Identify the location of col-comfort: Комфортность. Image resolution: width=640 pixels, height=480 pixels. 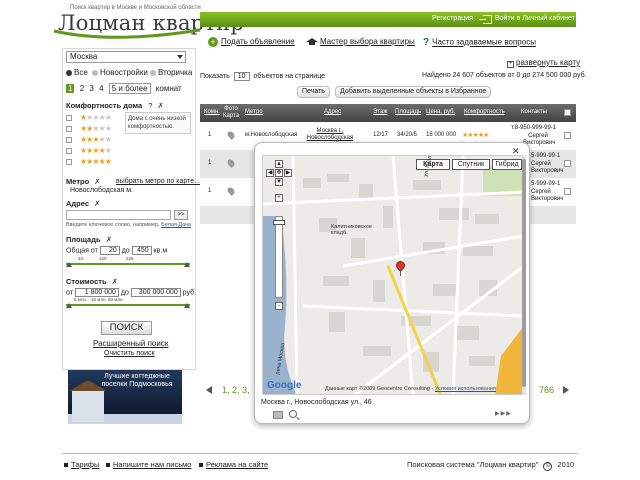
(484, 112).